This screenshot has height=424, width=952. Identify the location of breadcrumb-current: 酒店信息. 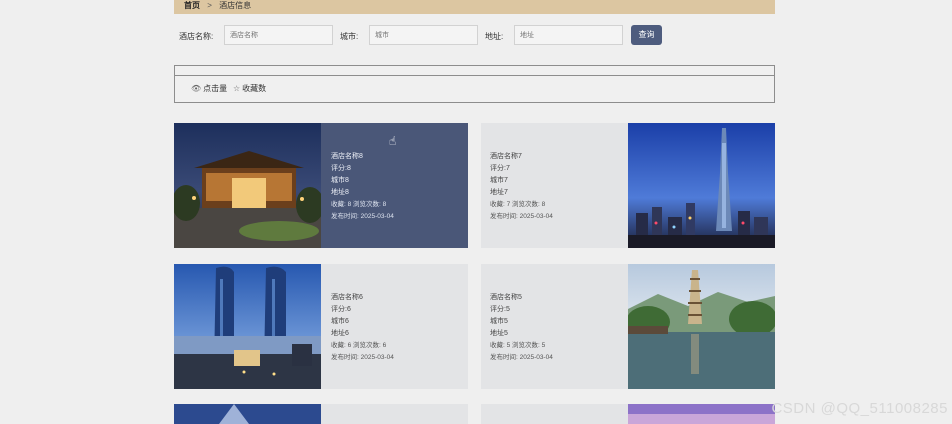
(235, 5).